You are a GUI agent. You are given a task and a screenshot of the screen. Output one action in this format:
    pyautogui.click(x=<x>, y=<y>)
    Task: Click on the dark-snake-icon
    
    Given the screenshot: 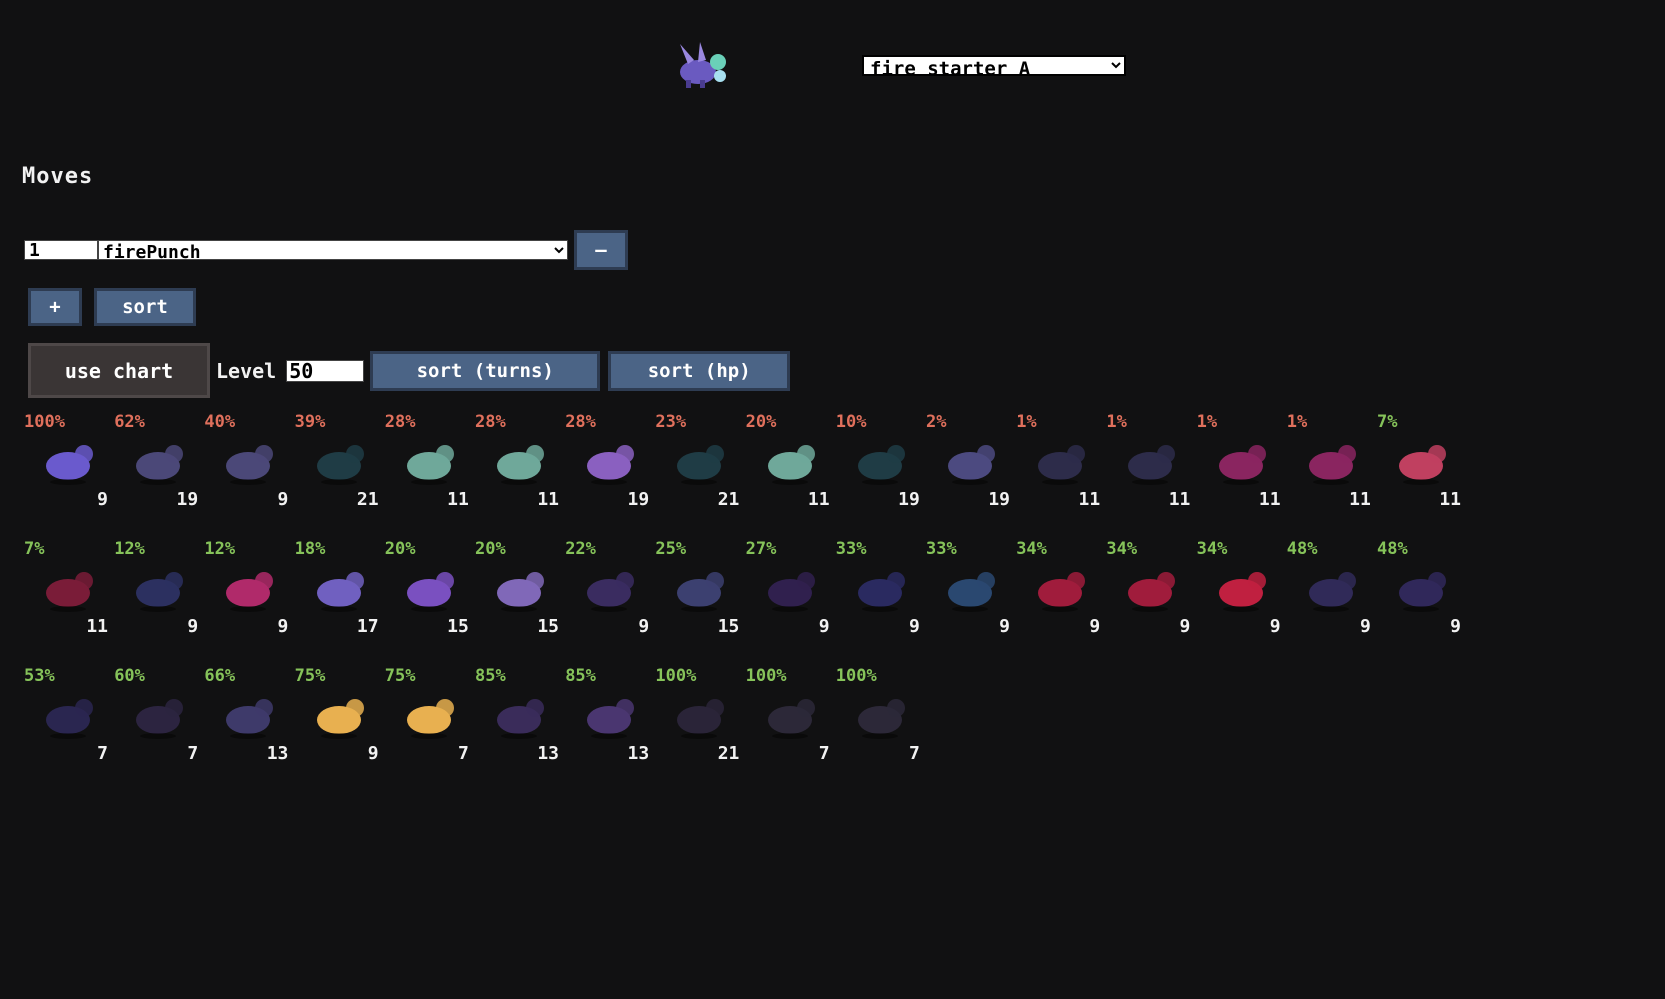 What is the action you would take?
    pyautogui.click(x=69, y=719)
    